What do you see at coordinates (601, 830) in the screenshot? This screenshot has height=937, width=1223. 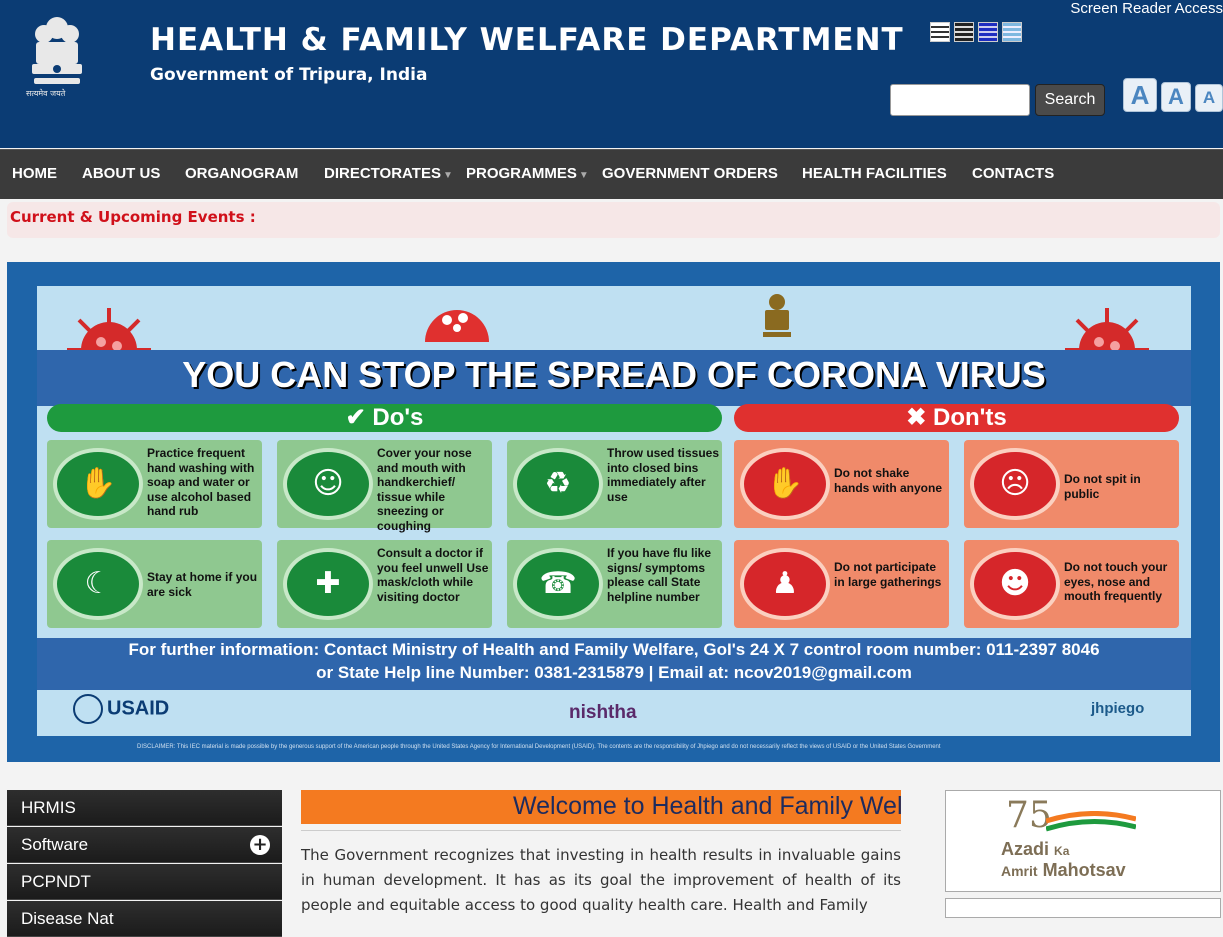 I see `welcome-divider` at bounding box center [601, 830].